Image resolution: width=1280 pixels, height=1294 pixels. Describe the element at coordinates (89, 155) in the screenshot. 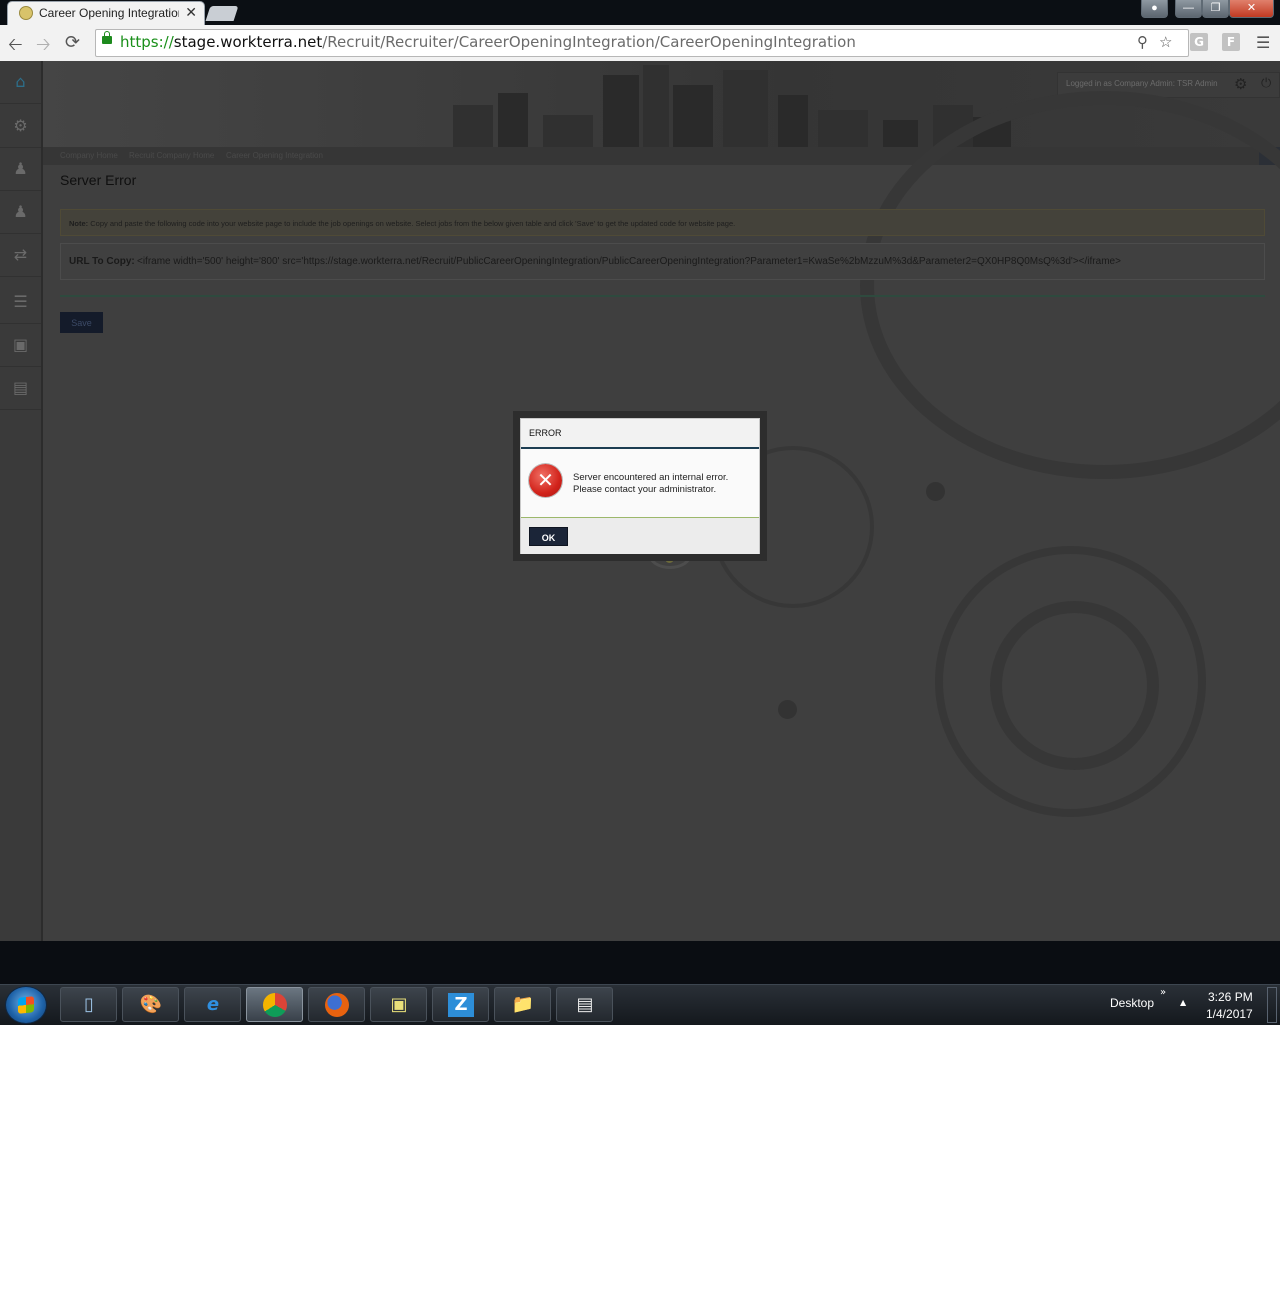

I see `breadcrumb-item: Company Home` at that location.